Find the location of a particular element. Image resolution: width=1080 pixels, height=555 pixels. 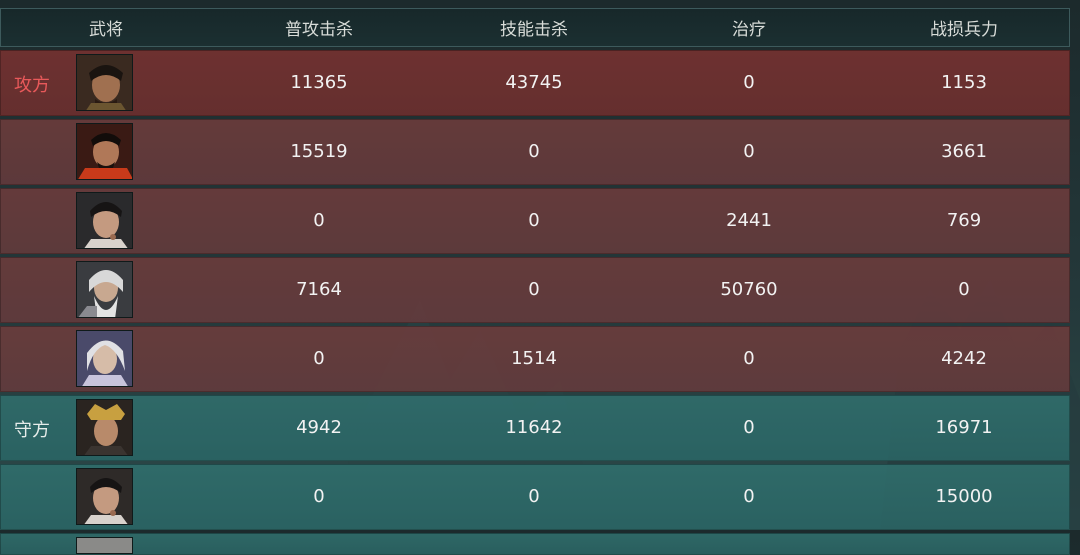

table-row: 7164 0 50760 0 is located at coordinates (535, 290).